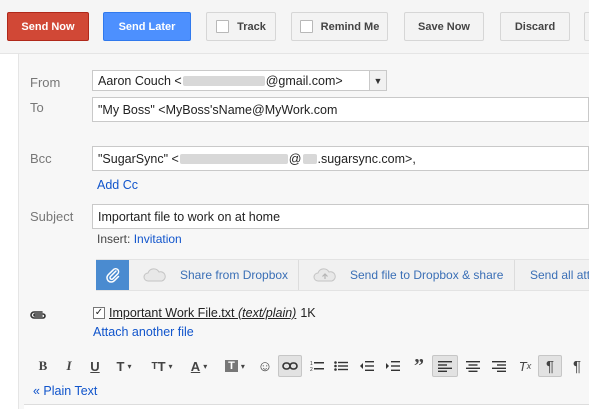 This screenshot has width=589, height=409. What do you see at coordinates (158, 239) in the screenshot?
I see `invitation-link: Invitation` at bounding box center [158, 239].